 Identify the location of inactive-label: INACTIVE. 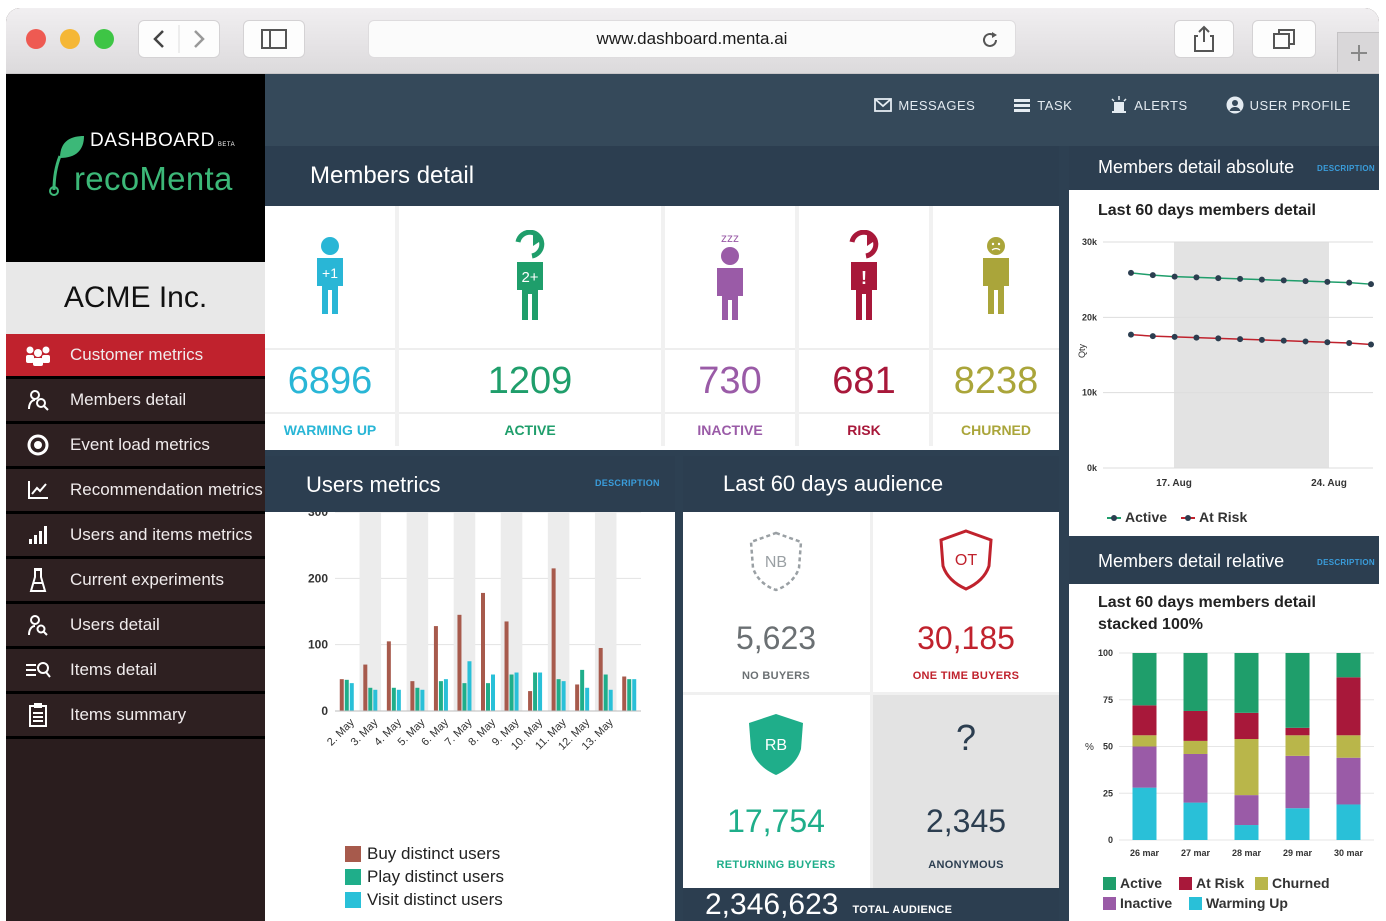
(730, 429).